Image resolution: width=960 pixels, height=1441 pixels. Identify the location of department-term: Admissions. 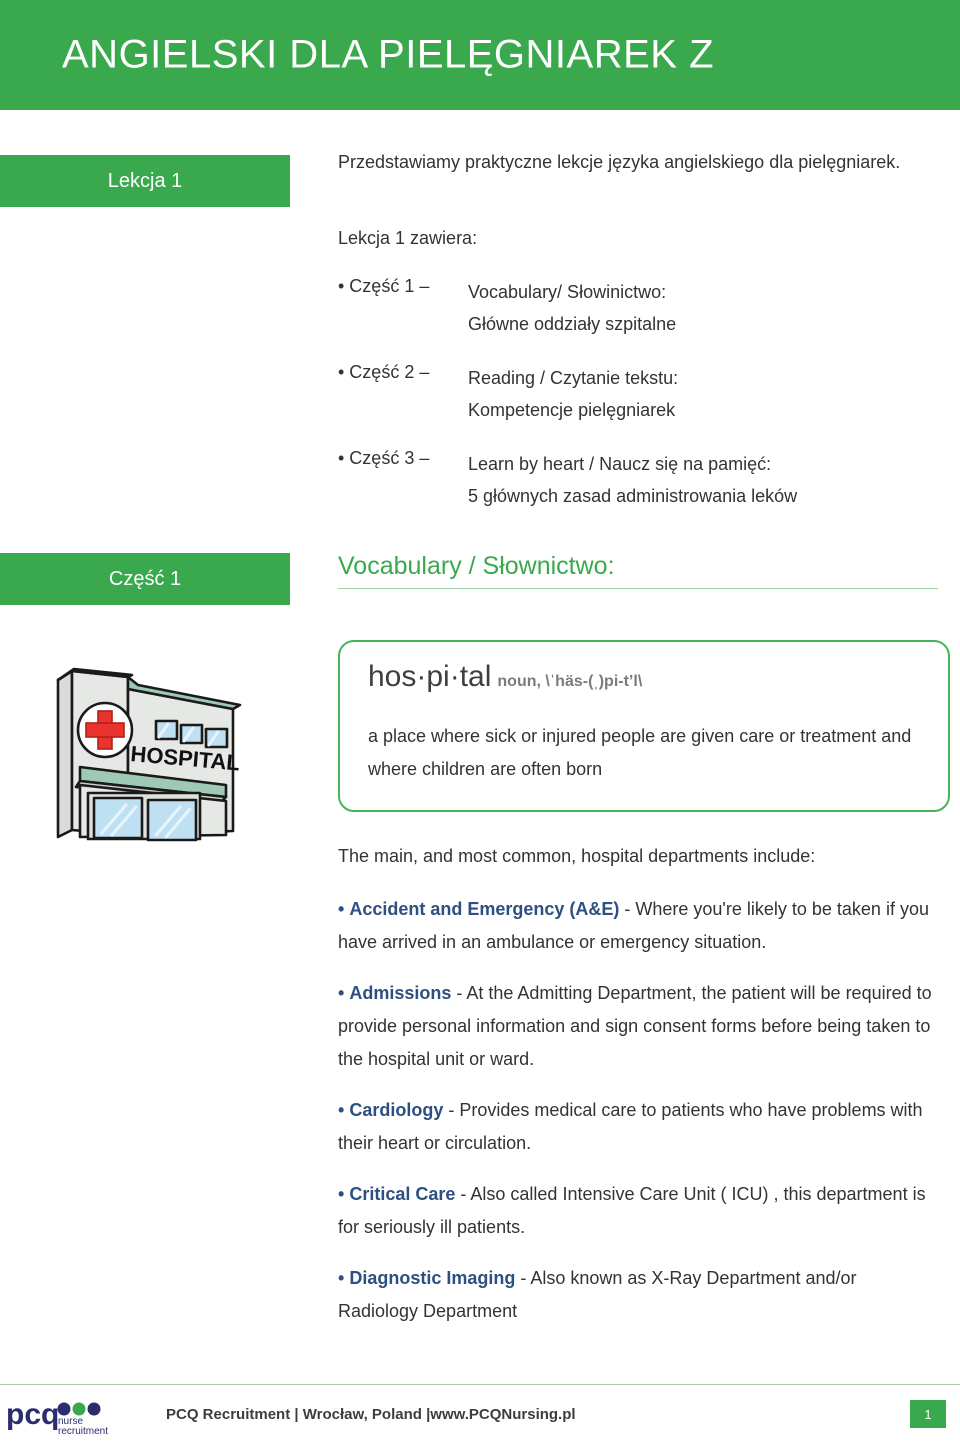
(400, 993).